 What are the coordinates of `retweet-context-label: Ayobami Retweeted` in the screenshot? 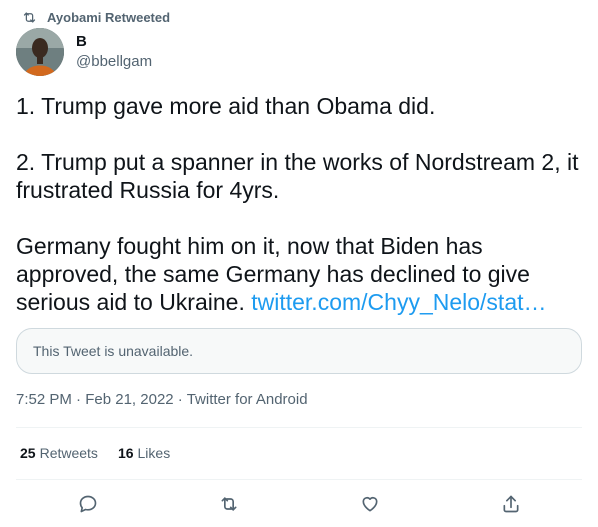 It's located at (109, 17).